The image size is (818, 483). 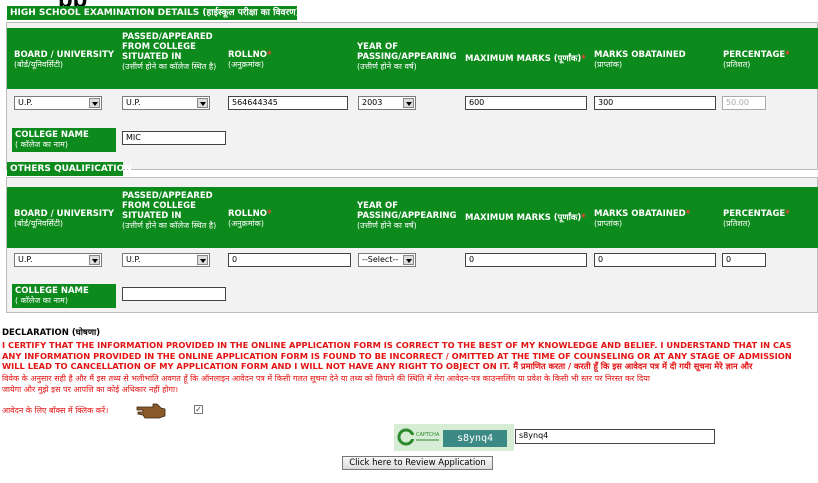 I want to click on review-application-button: Click here to Review Application, so click(x=417, y=463).